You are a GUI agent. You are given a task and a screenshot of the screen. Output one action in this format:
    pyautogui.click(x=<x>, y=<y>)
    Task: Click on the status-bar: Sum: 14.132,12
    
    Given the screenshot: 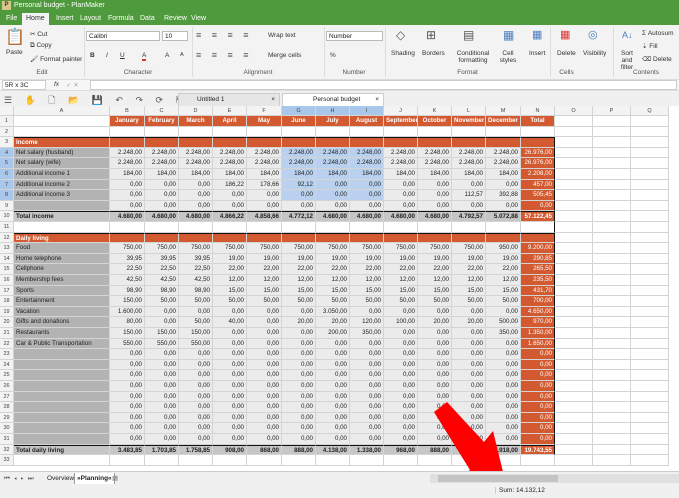 What is the action you would take?
    pyautogui.click(x=339, y=491)
    